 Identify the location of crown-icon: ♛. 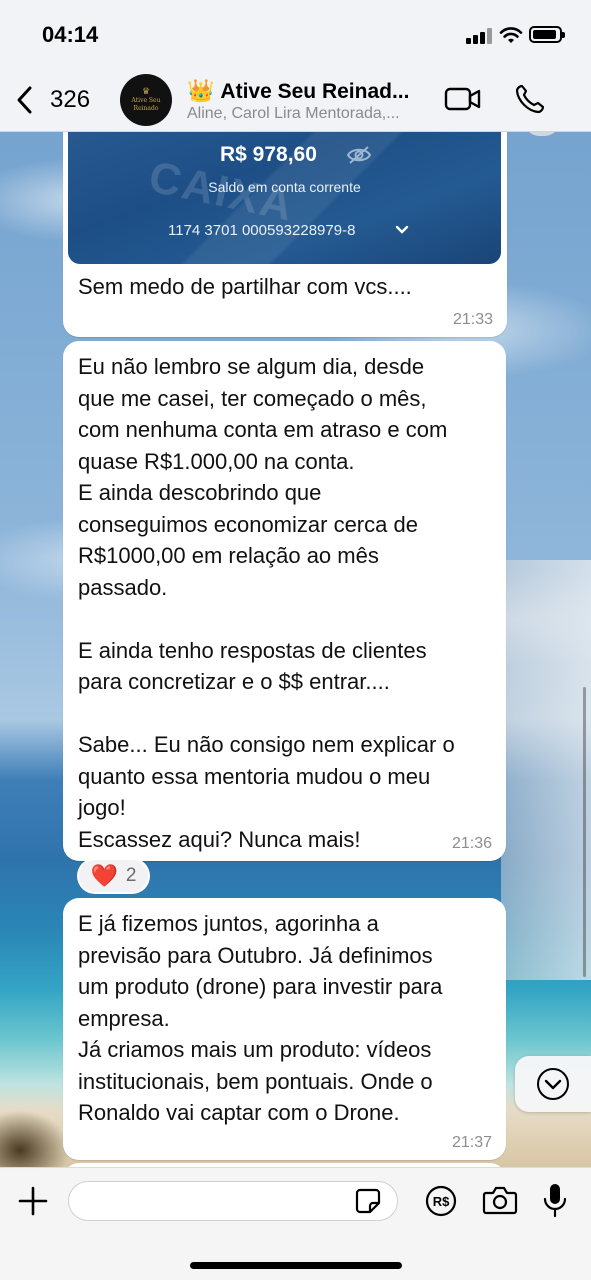
(146, 91).